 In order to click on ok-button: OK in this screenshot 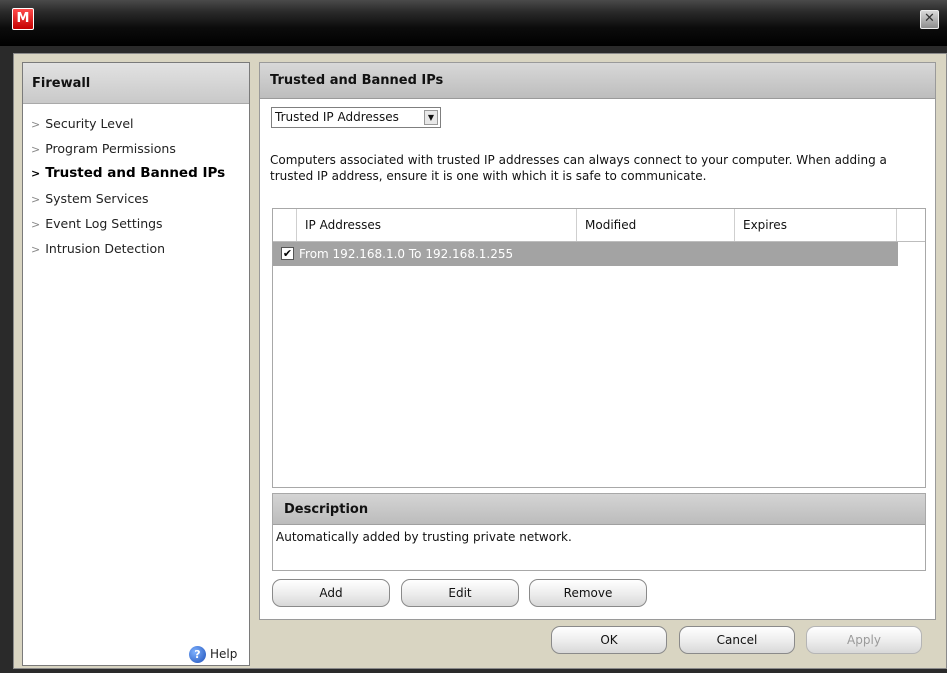, I will do `click(609, 640)`.